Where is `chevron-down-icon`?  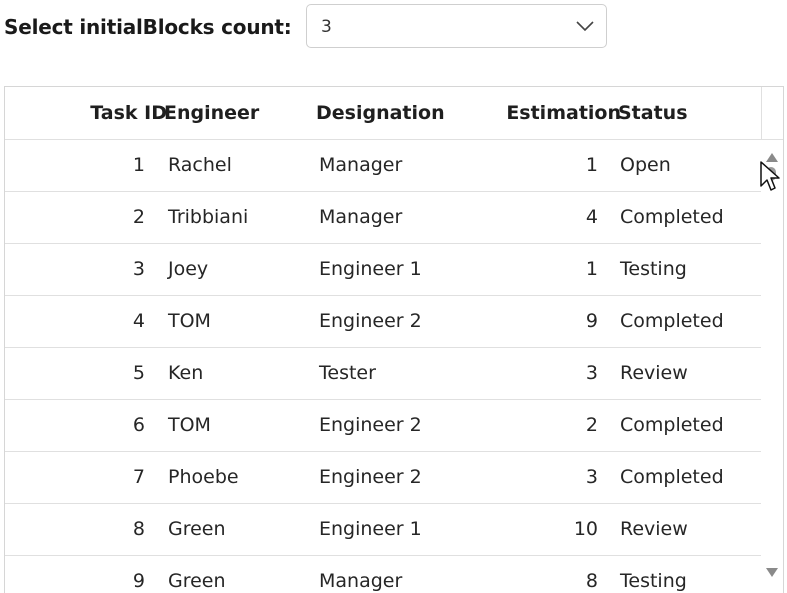 chevron-down-icon is located at coordinates (585, 26).